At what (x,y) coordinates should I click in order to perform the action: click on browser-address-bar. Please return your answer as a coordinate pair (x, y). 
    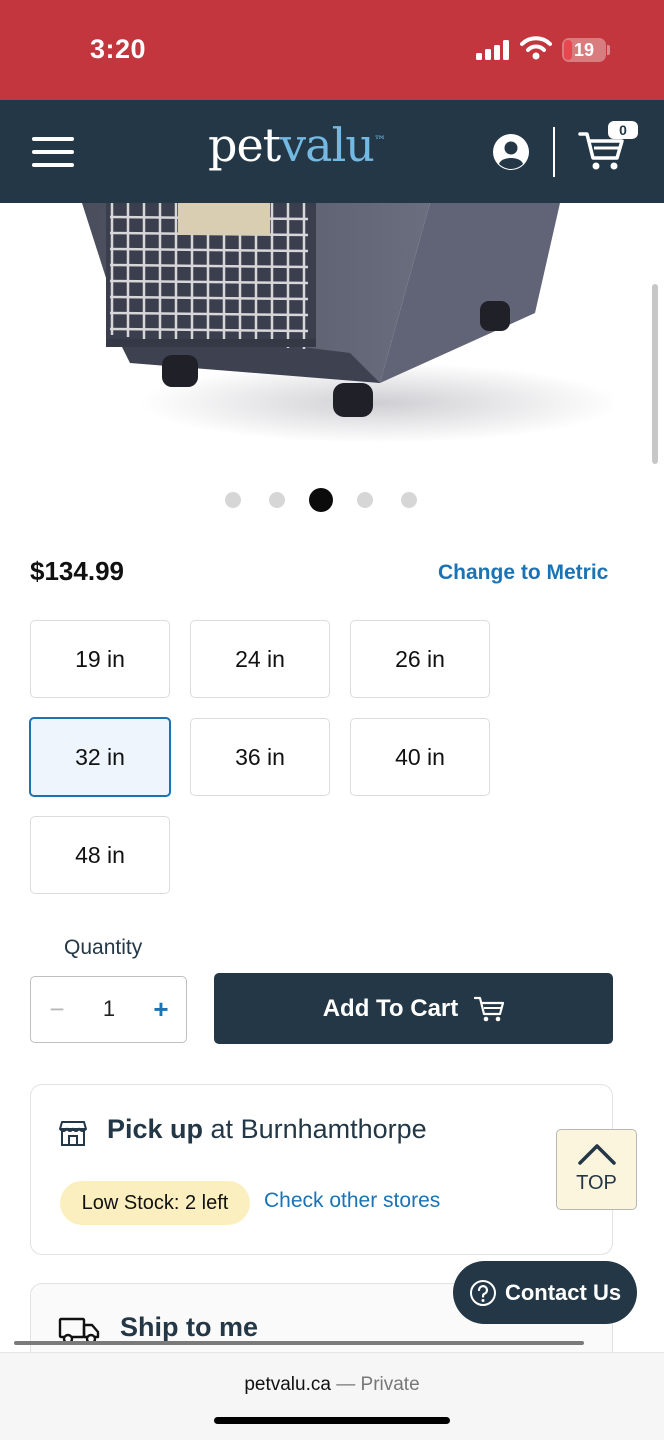
    Looking at the image, I should click on (332, 1396).